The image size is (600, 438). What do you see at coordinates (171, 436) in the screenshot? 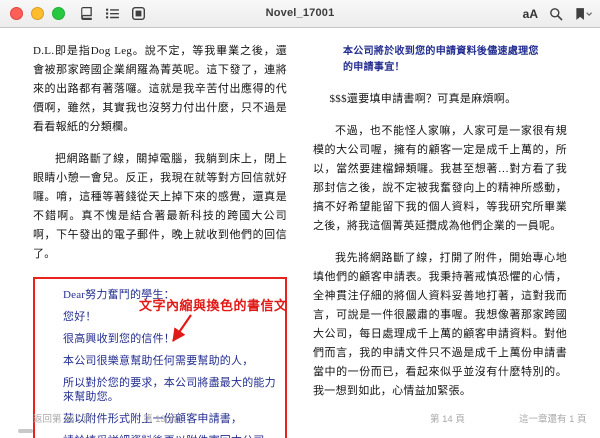
I see `letter-line: 請於填妥詳細資料後再以附件寄回本公司。` at bounding box center [171, 436].